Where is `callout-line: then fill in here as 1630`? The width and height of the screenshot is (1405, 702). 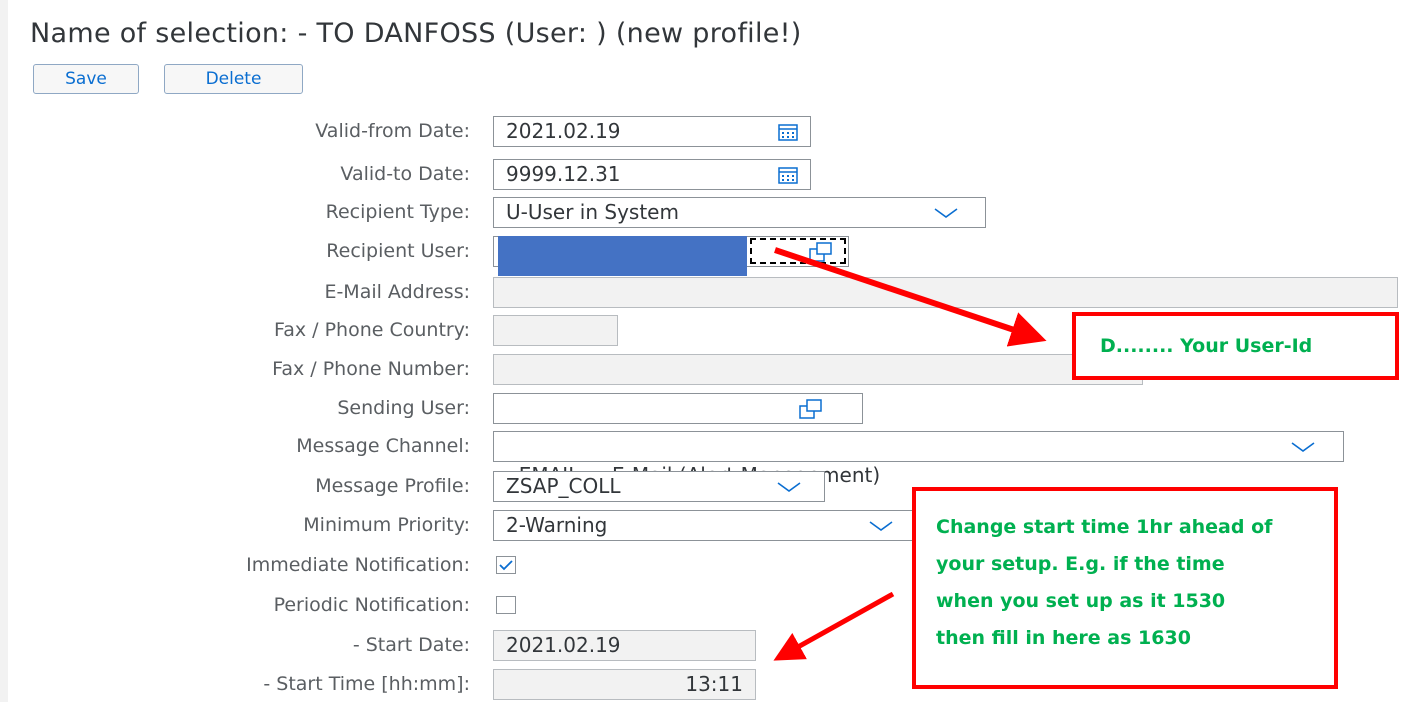
callout-line: then fill in here as 1630 is located at coordinates (1063, 638).